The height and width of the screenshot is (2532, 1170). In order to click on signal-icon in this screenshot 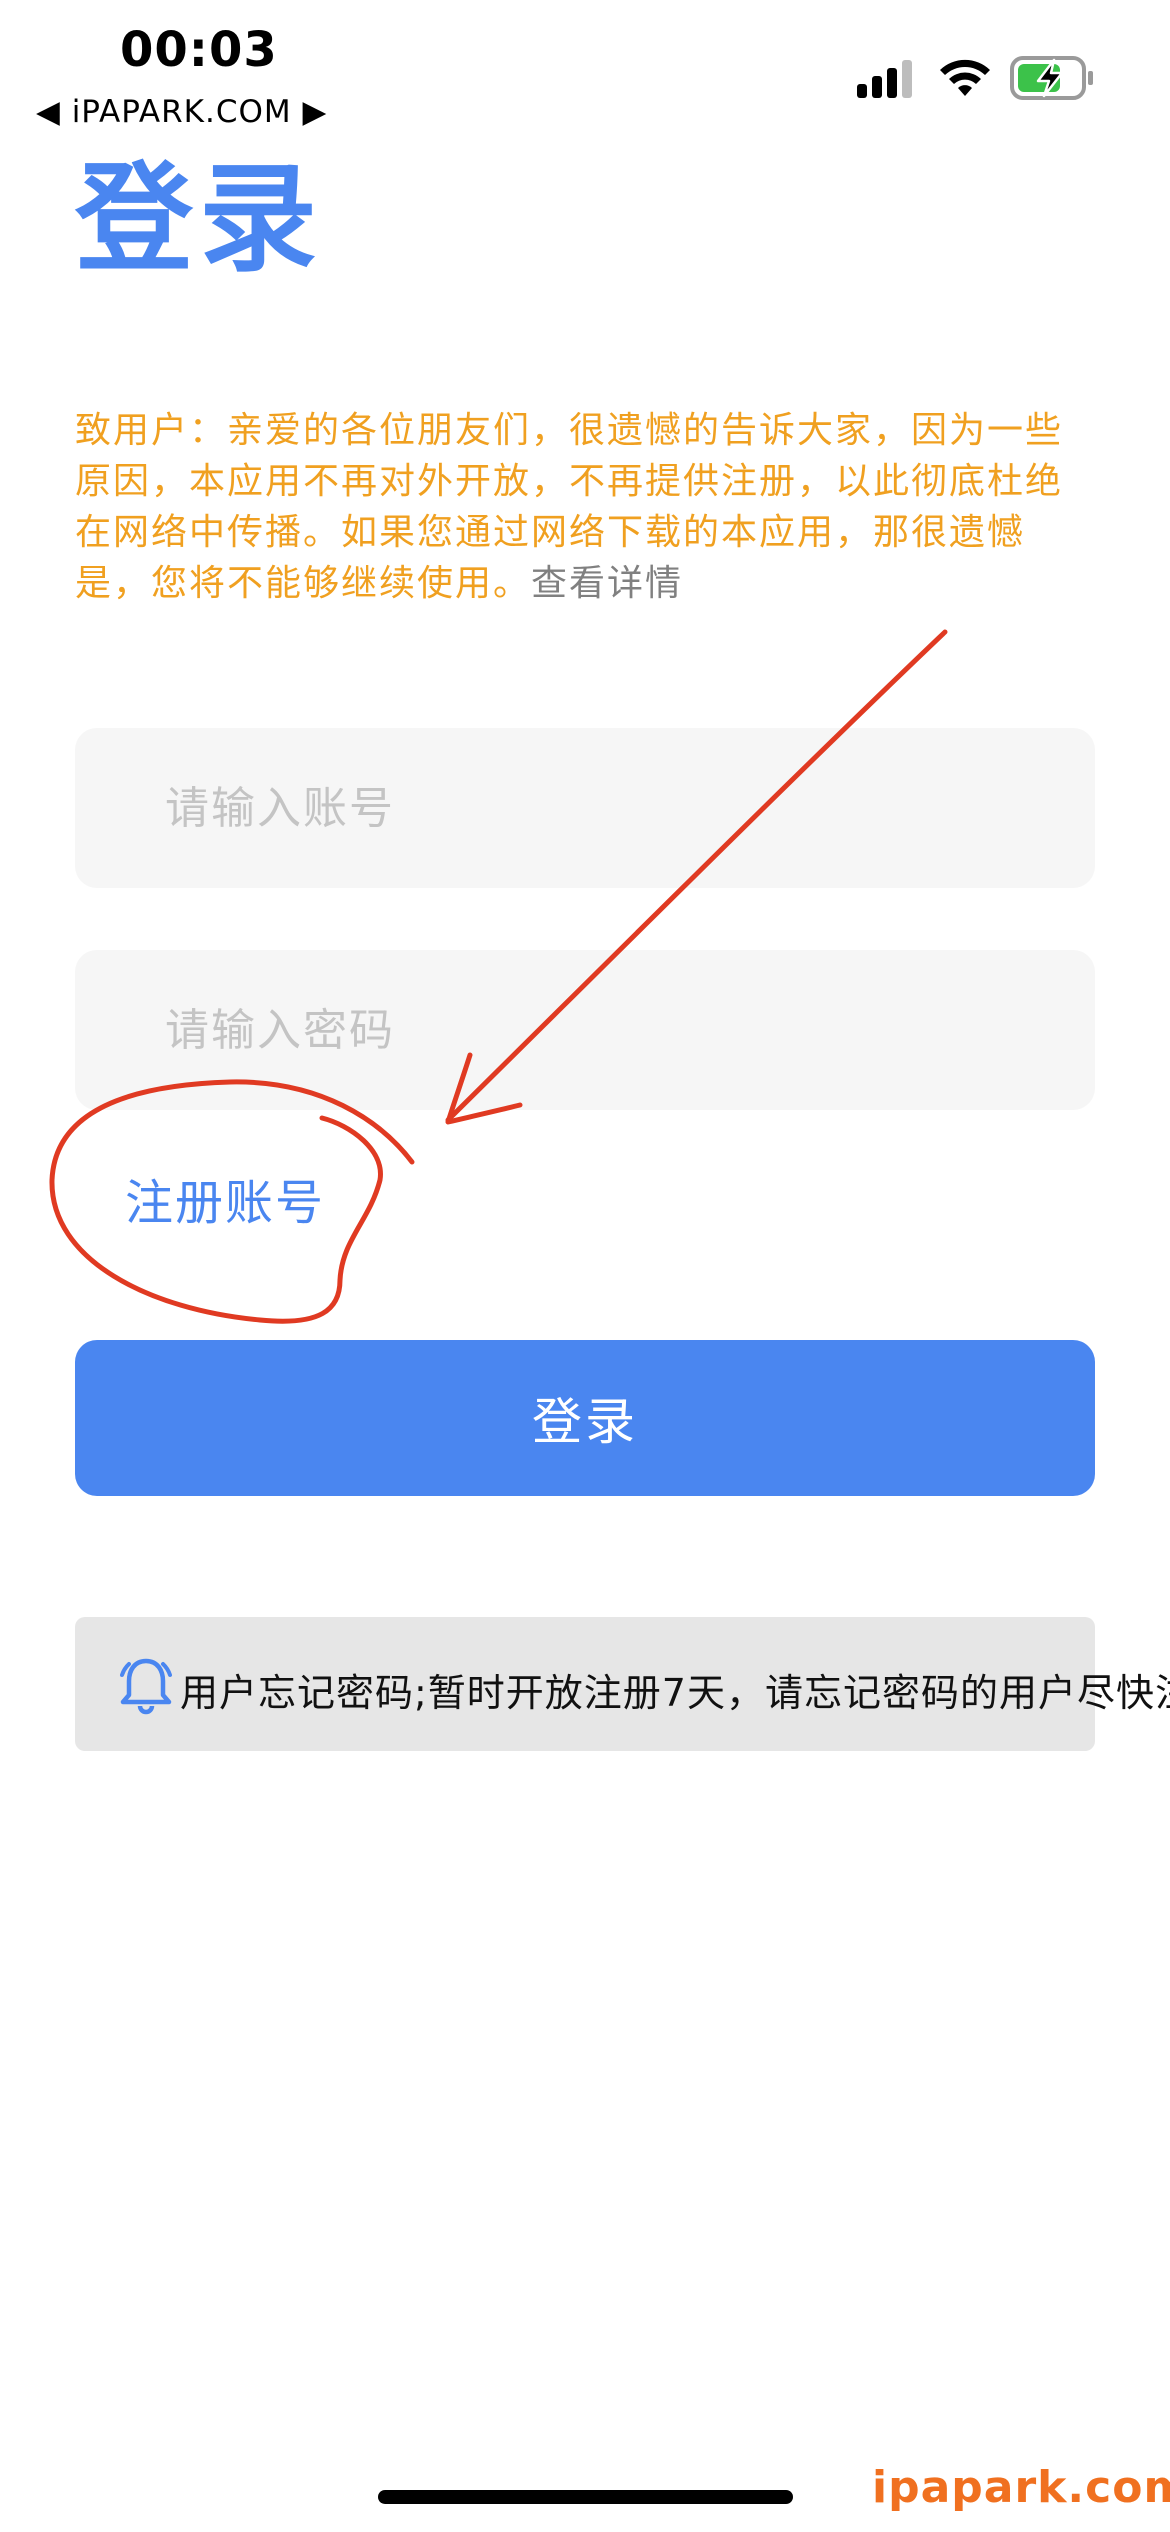, I will do `click(884, 79)`.